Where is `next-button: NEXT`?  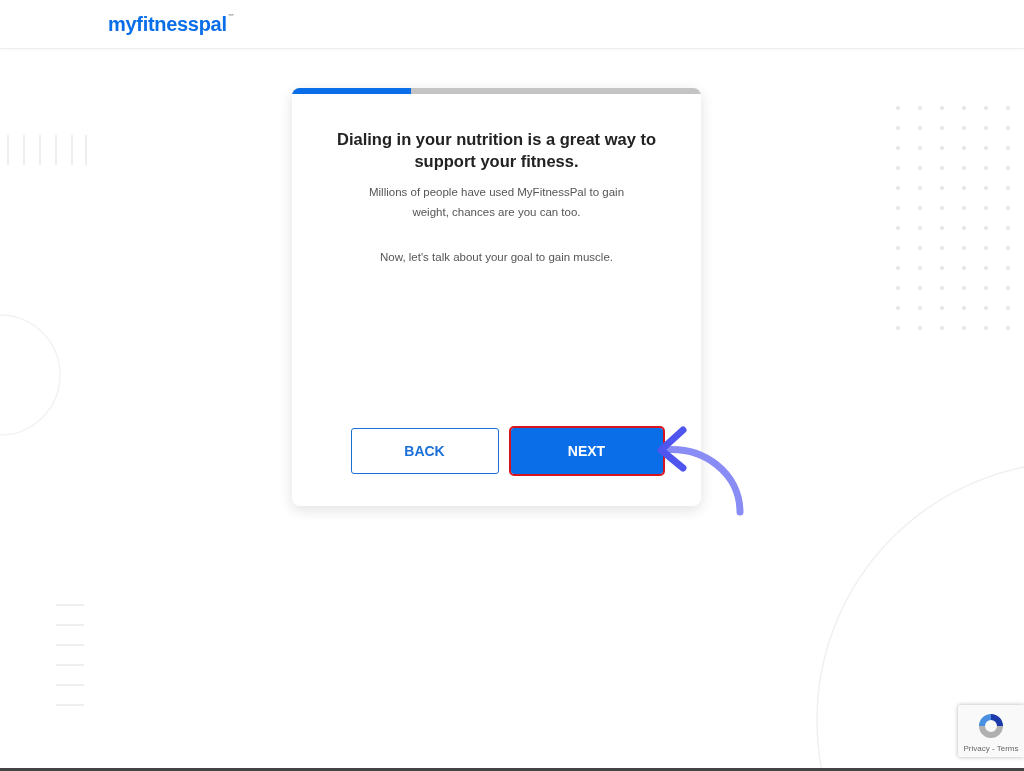 next-button: NEXT is located at coordinates (586, 451).